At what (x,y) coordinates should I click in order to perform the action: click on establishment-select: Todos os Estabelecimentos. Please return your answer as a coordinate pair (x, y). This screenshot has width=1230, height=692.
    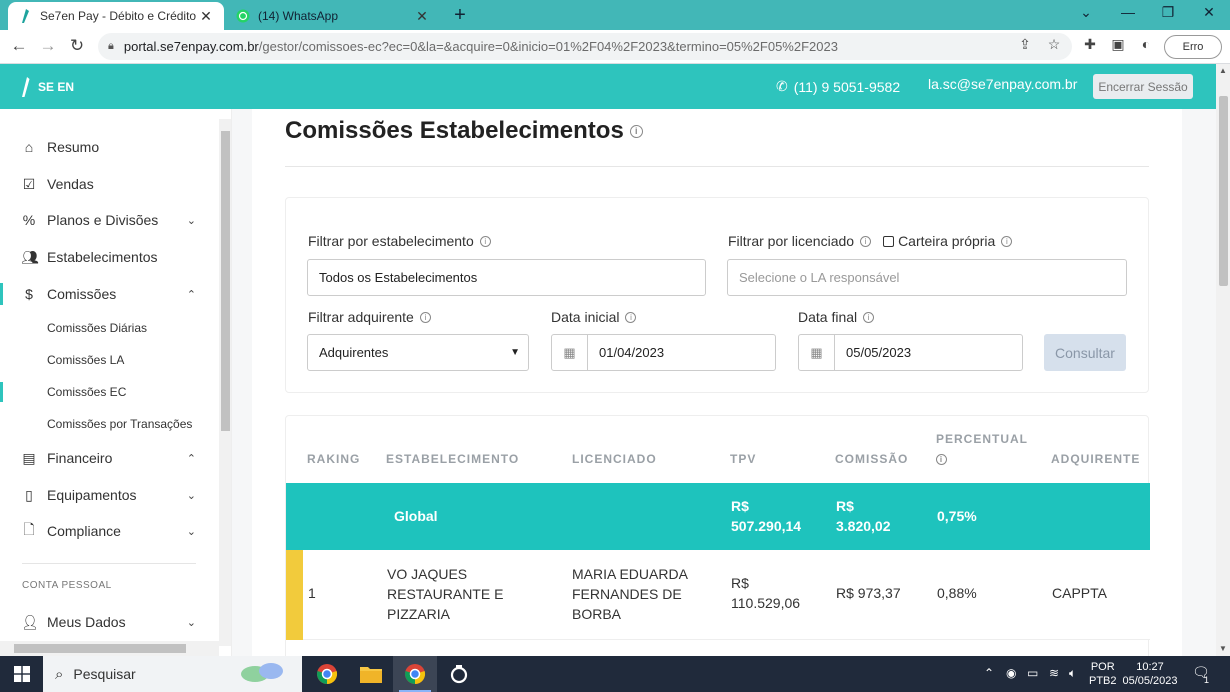
    Looking at the image, I should click on (506, 277).